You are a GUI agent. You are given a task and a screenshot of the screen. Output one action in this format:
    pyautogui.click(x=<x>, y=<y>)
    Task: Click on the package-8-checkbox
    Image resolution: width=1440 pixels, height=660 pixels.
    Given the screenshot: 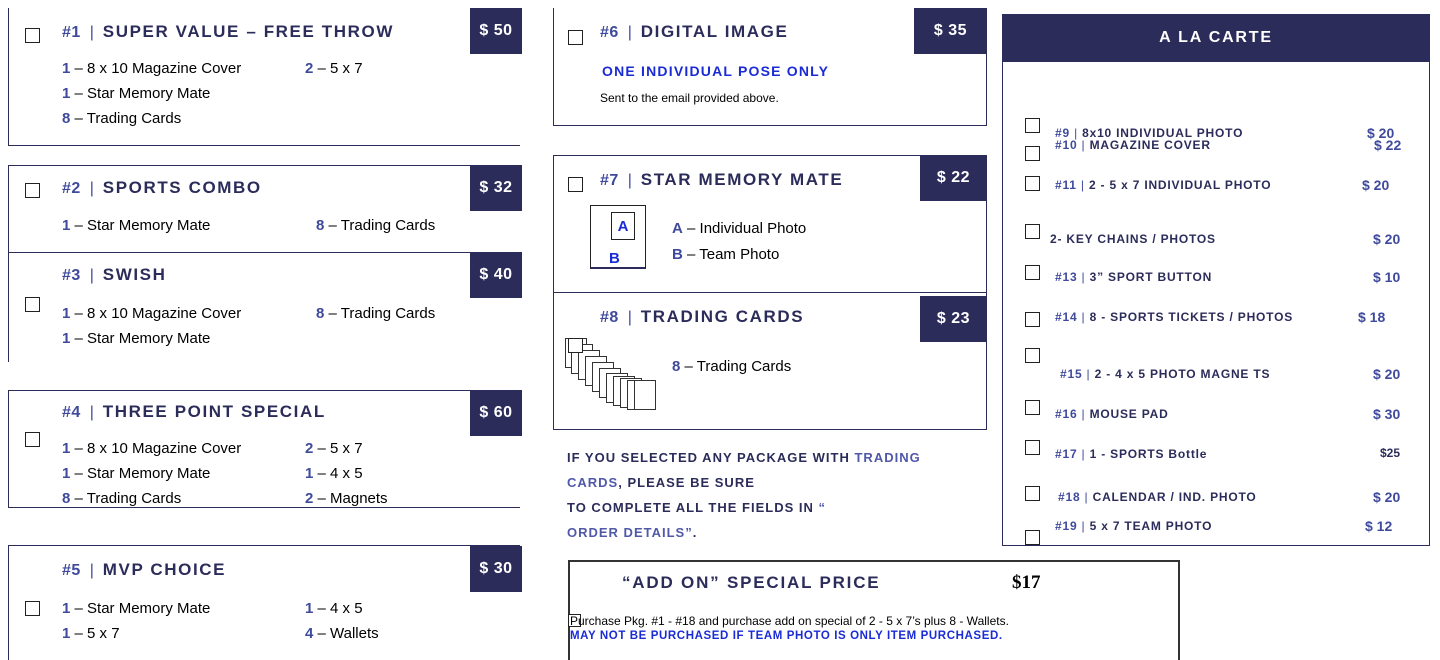 What is the action you would take?
    pyautogui.click(x=575, y=345)
    